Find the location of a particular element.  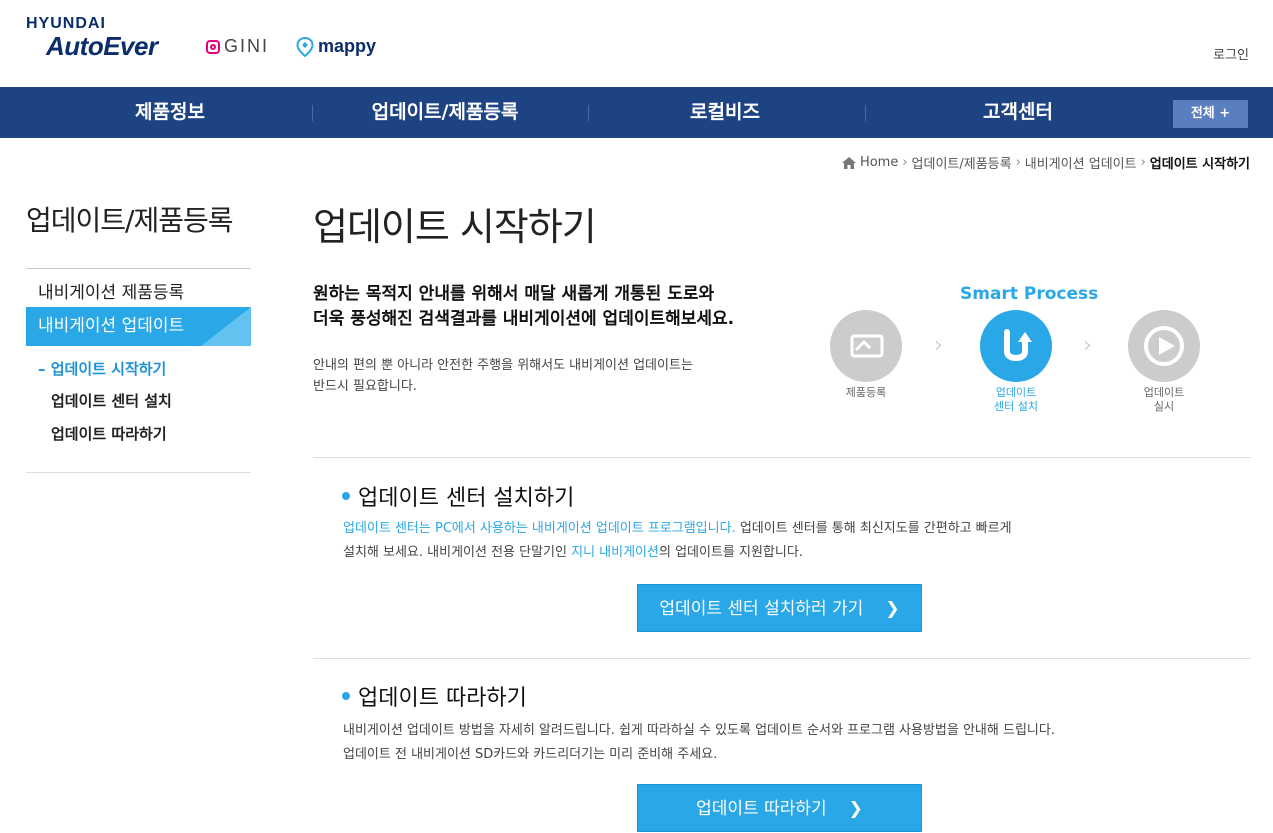

play-icon is located at coordinates (1164, 346).